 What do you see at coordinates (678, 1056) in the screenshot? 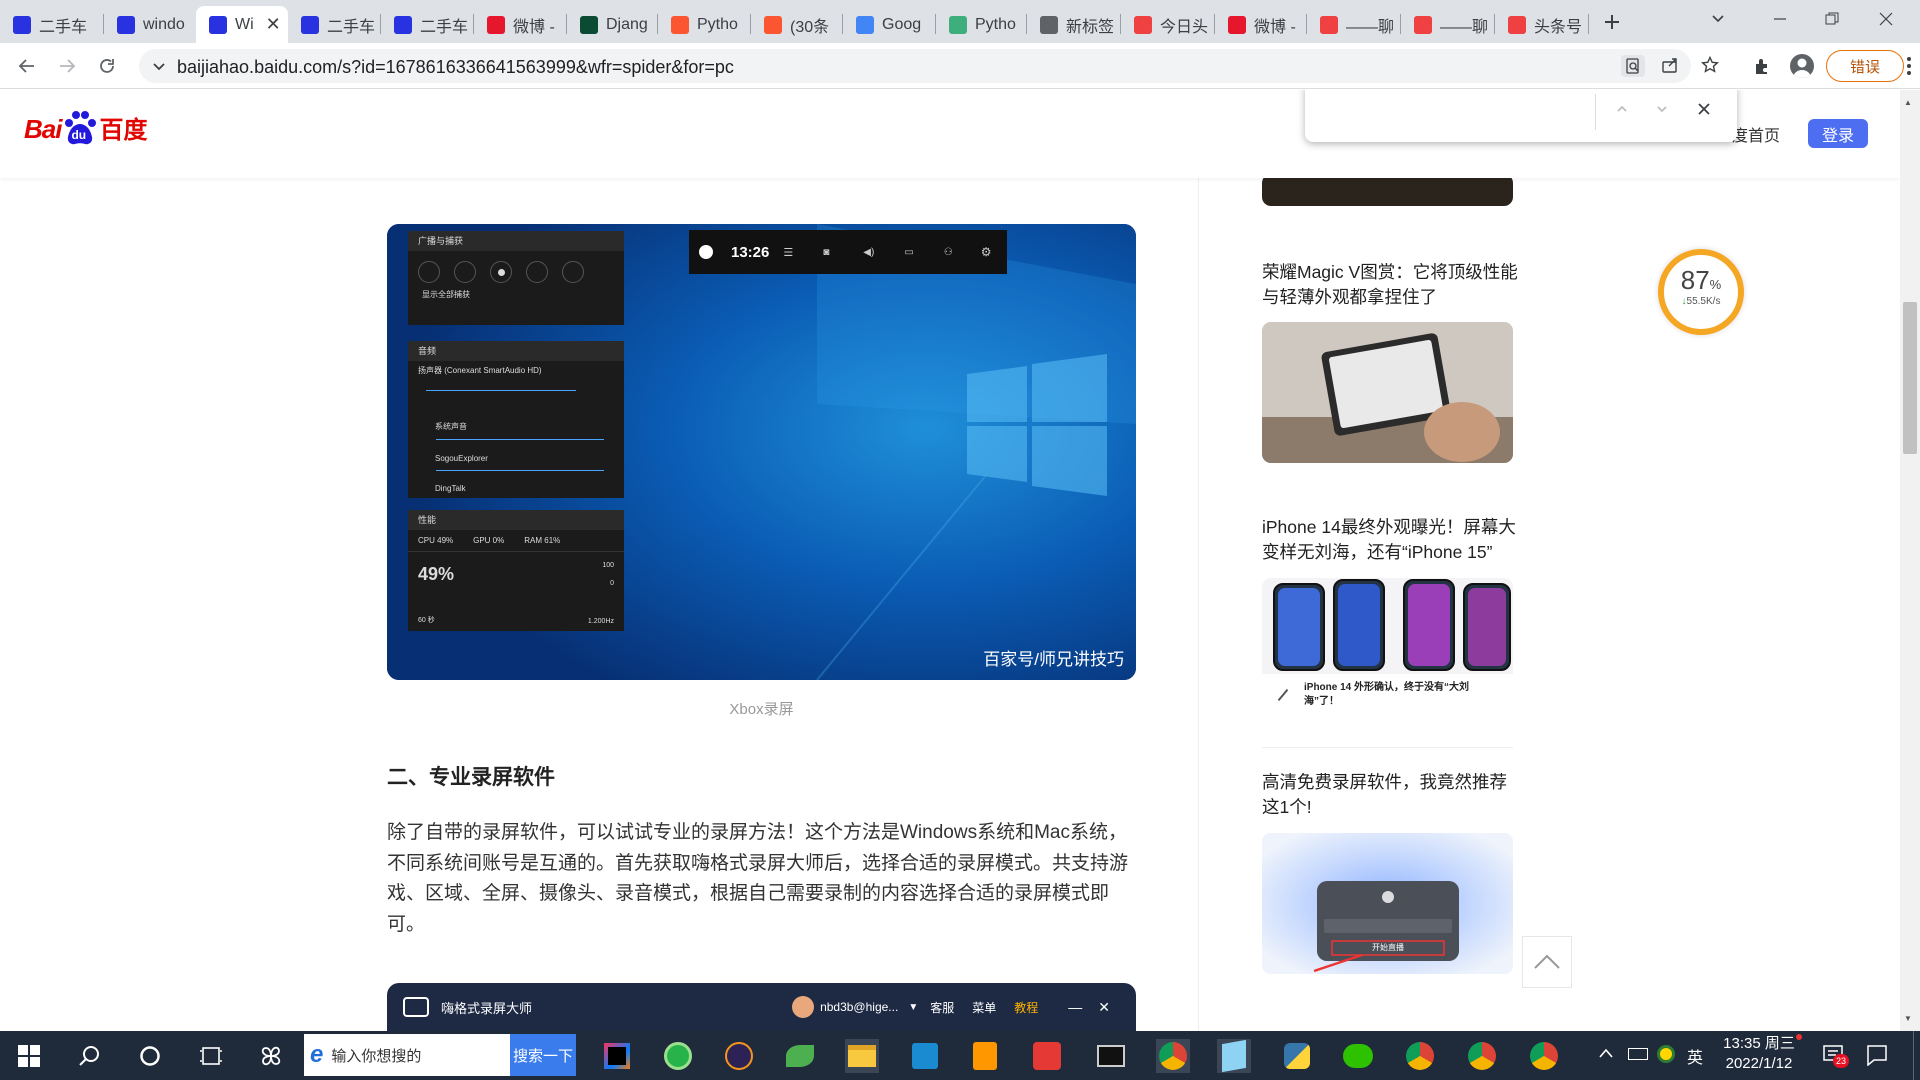
I see `360-browser-app` at bounding box center [678, 1056].